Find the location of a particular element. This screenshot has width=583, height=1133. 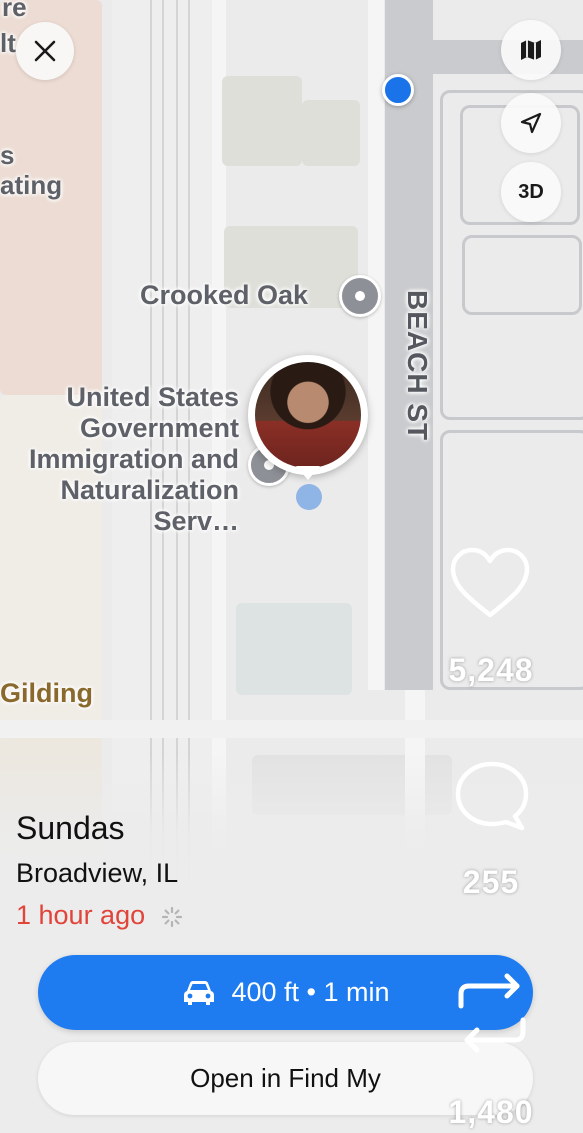

person-location: Broadview, IL is located at coordinates (97, 873).